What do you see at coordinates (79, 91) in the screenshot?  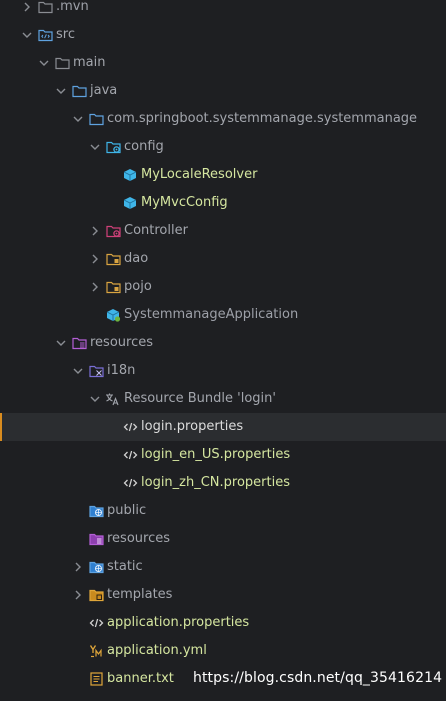 I see `source-root-folder-icon` at bounding box center [79, 91].